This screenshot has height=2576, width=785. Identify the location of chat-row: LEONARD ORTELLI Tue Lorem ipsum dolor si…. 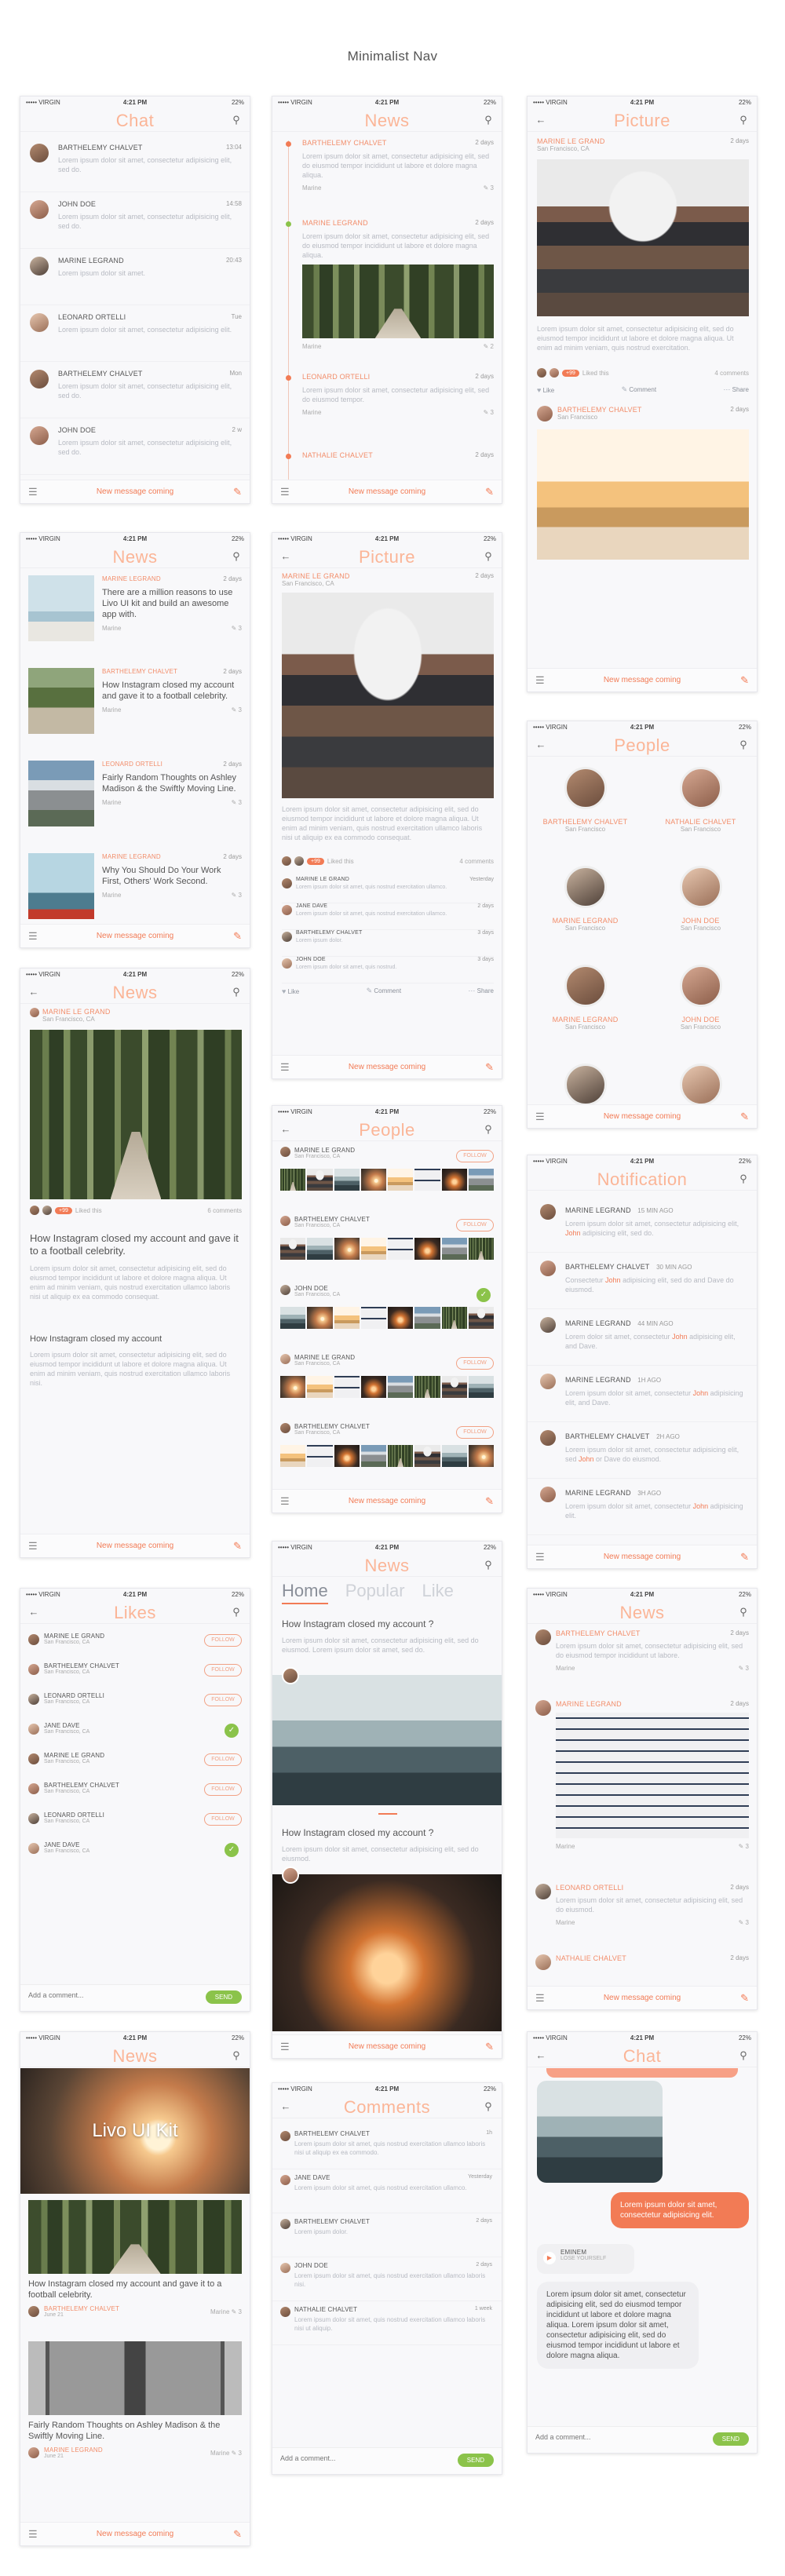
(135, 333).